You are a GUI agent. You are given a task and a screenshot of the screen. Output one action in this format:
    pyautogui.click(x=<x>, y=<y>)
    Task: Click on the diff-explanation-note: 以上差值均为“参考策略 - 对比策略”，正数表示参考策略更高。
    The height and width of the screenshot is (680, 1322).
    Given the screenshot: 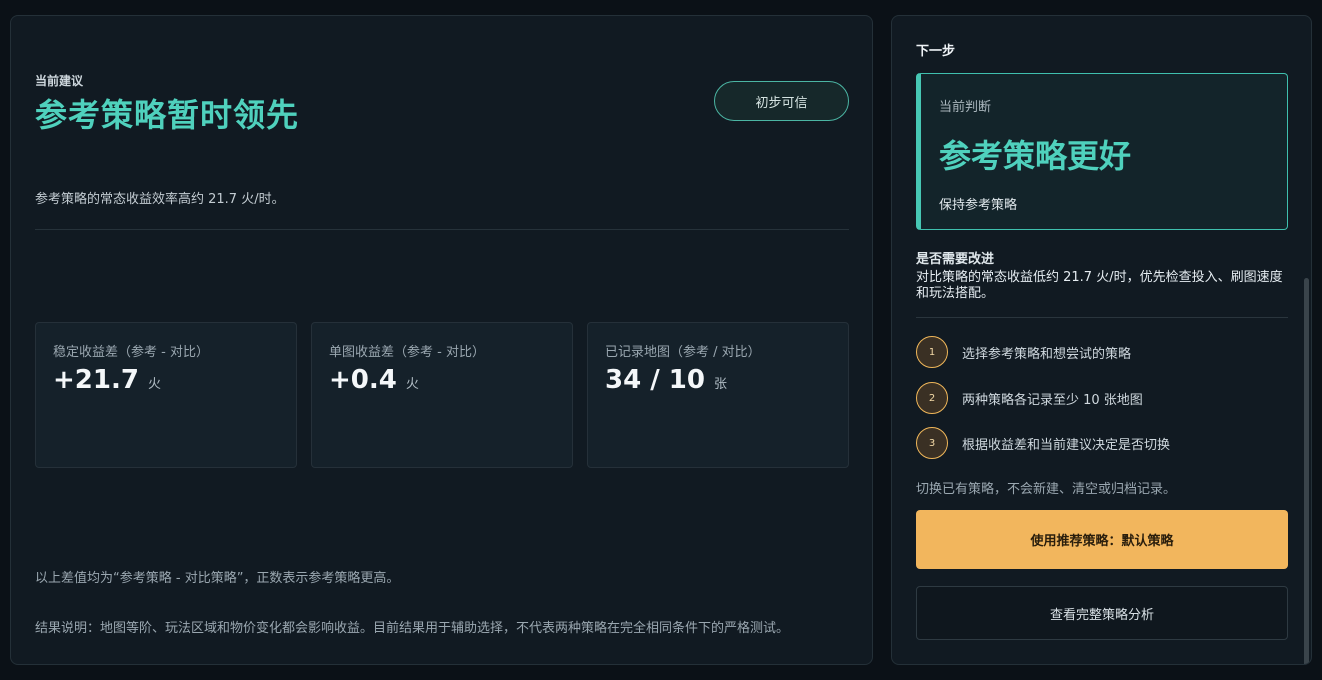 What is the action you would take?
    pyautogui.click(x=217, y=578)
    